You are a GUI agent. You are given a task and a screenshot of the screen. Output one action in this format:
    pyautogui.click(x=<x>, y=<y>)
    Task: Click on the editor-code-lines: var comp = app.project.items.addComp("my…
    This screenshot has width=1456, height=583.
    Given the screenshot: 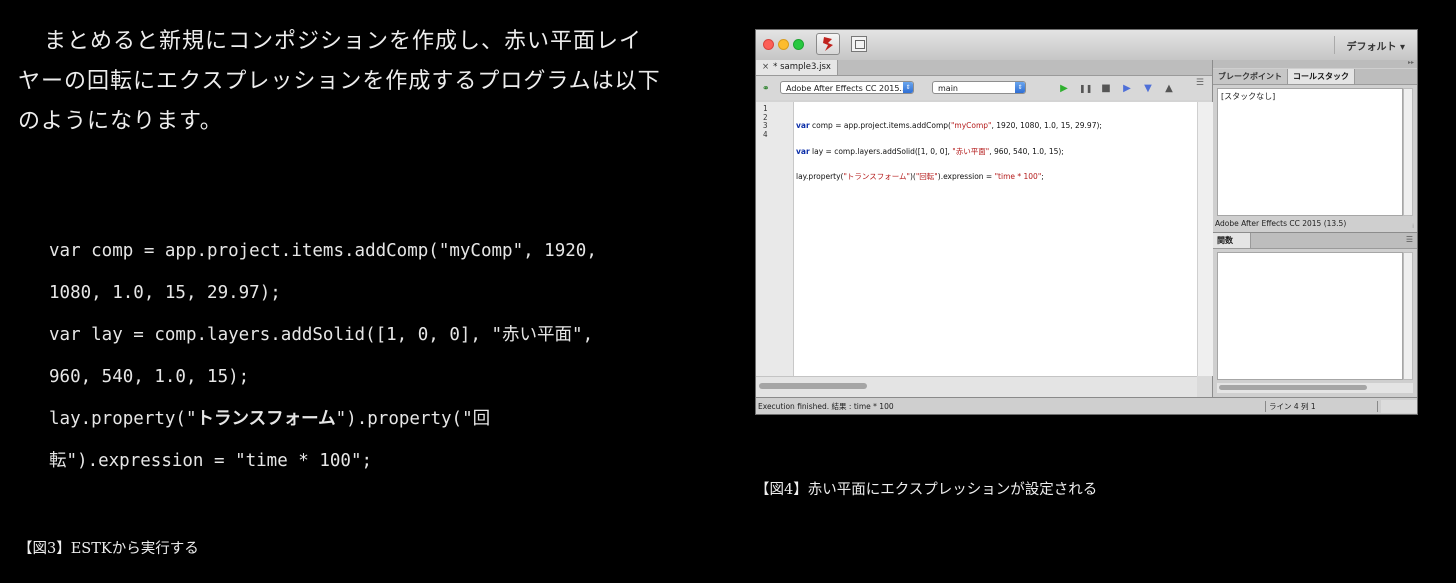 What is the action you would take?
    pyautogui.click(x=949, y=150)
    